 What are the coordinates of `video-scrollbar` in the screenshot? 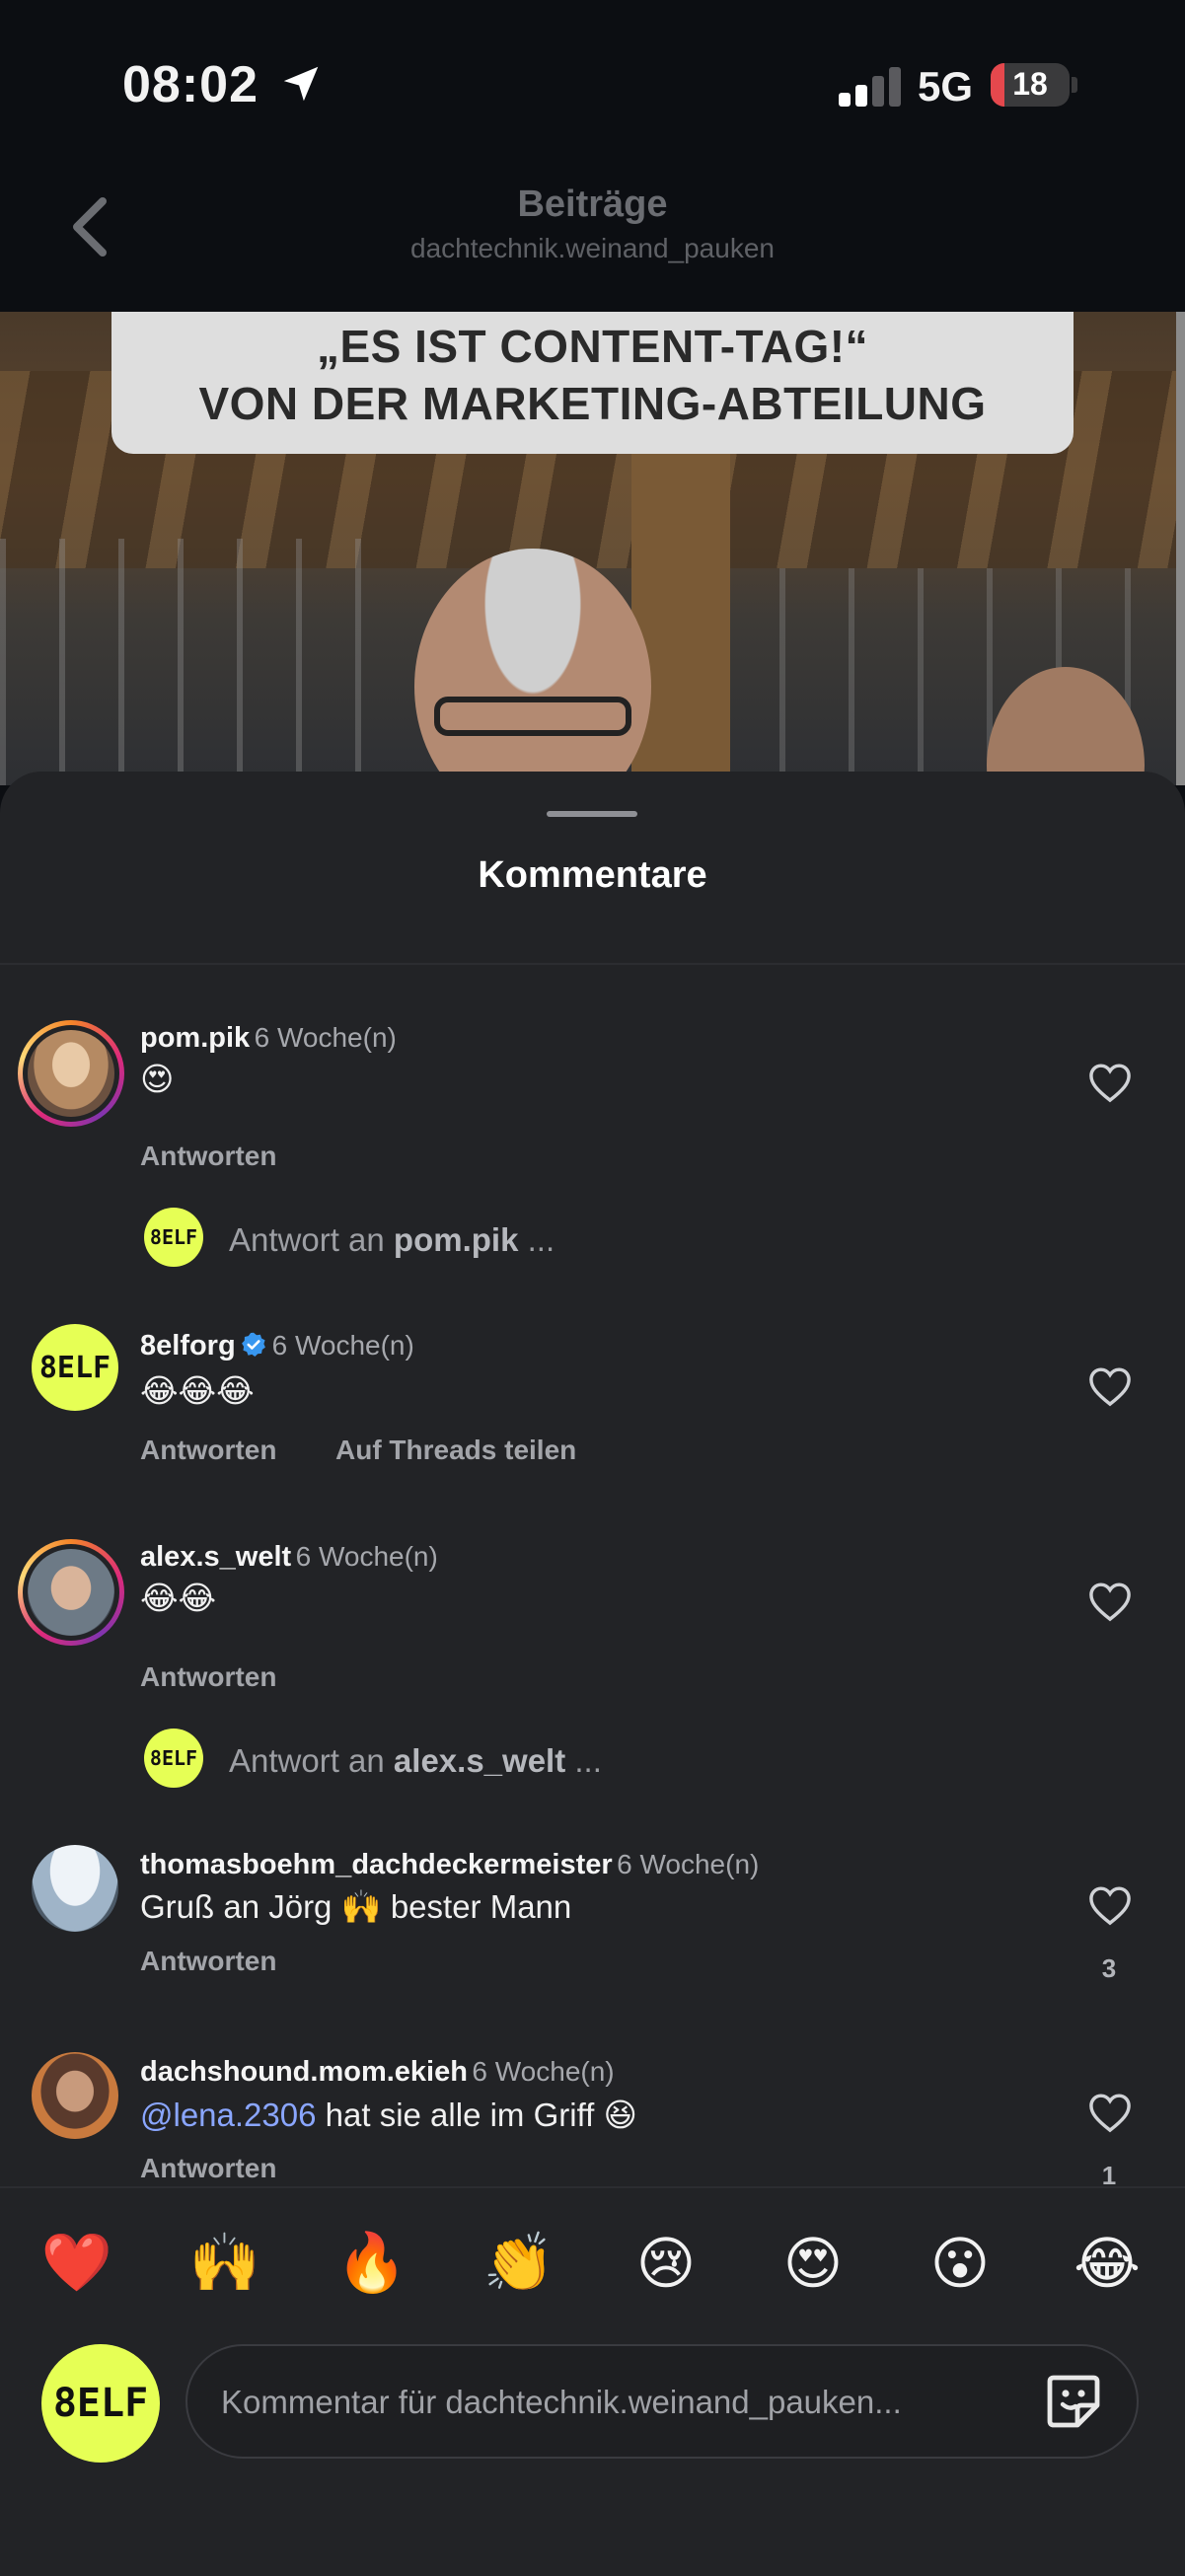 It's located at (1180, 548).